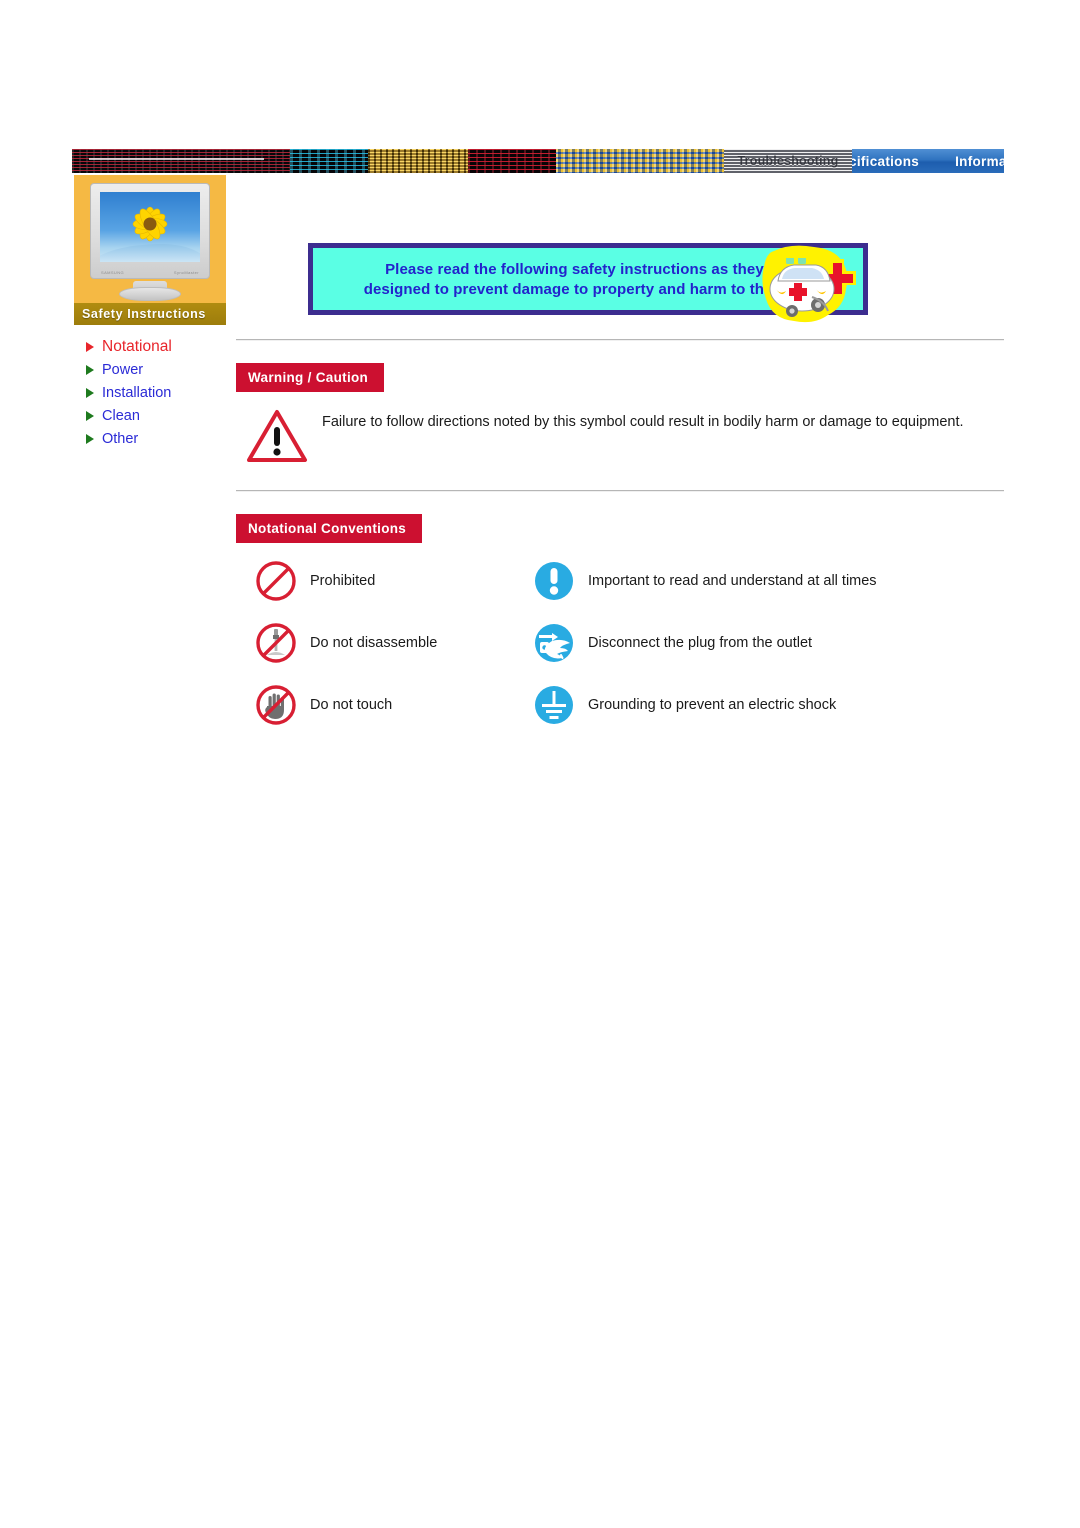  Describe the element at coordinates (276, 643) in the screenshot. I see `do-not-disassemble-icon` at that location.